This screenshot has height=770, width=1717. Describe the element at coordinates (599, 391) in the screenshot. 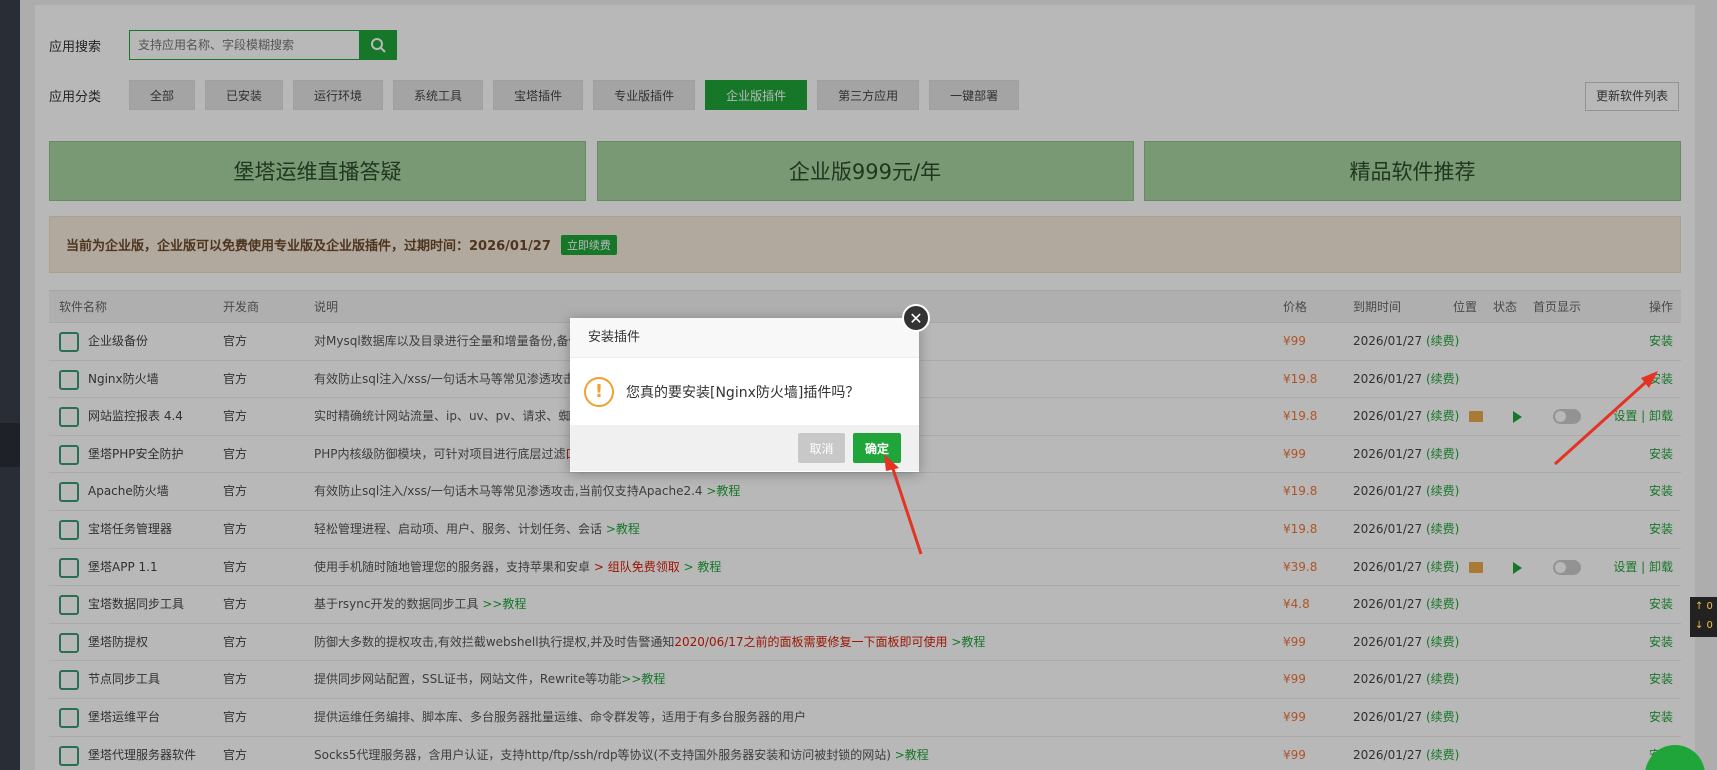

I see `warning-icon: !` at that location.